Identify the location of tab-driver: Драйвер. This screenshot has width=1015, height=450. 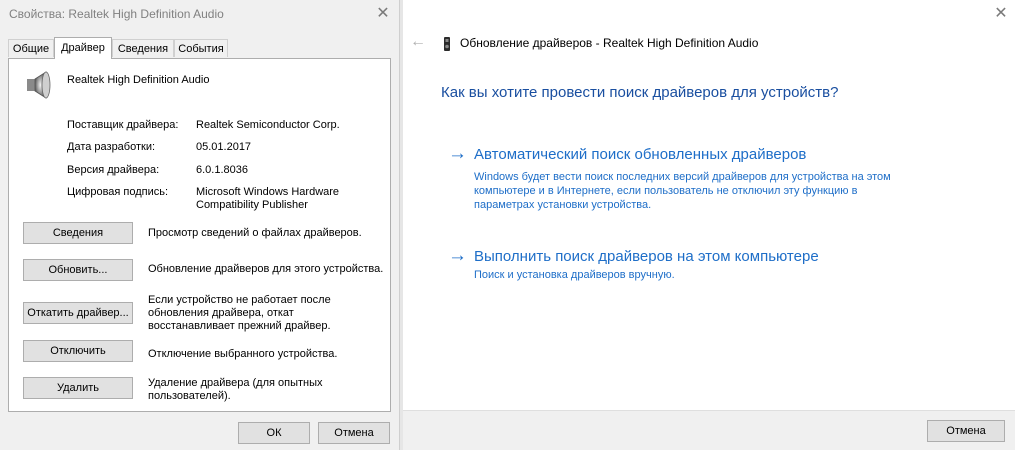
(83, 48).